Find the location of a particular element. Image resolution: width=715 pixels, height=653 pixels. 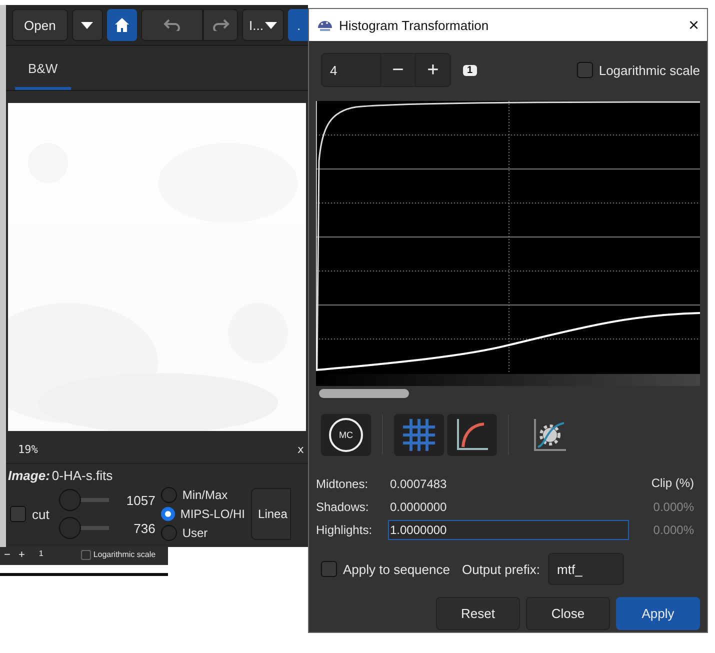

dialog-button: Reset is located at coordinates (478, 613).